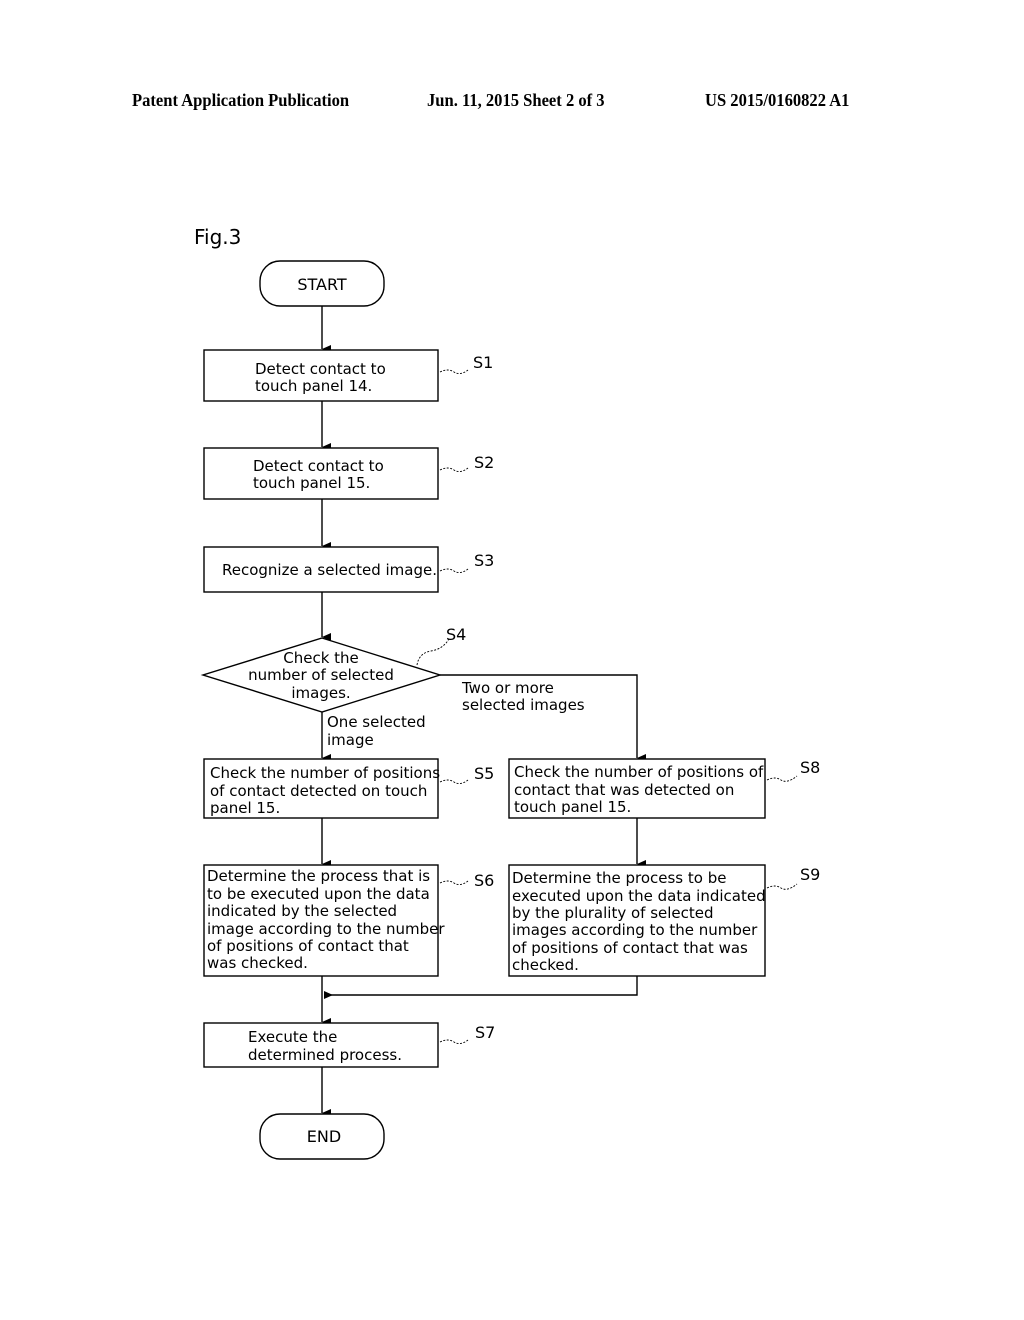 The width and height of the screenshot is (1024, 1320). I want to click on start-label: START, so click(322, 284).